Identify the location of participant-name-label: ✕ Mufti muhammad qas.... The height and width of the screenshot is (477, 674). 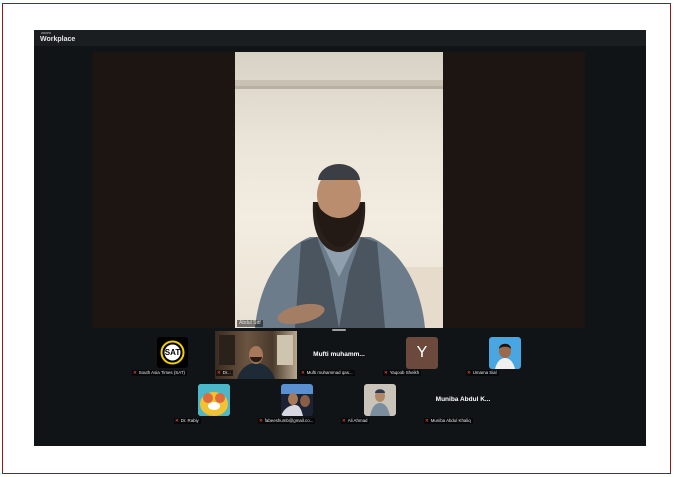
(327, 373).